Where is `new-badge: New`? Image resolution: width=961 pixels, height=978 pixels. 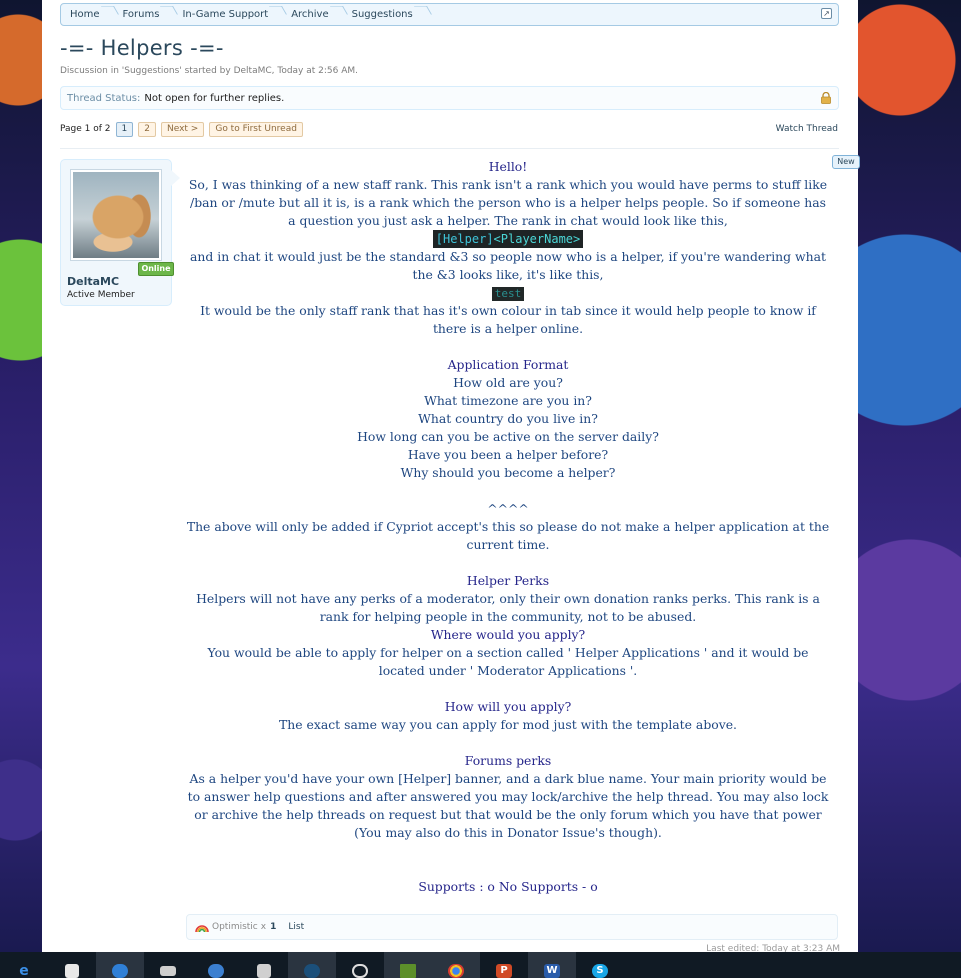 new-badge: New is located at coordinates (846, 162).